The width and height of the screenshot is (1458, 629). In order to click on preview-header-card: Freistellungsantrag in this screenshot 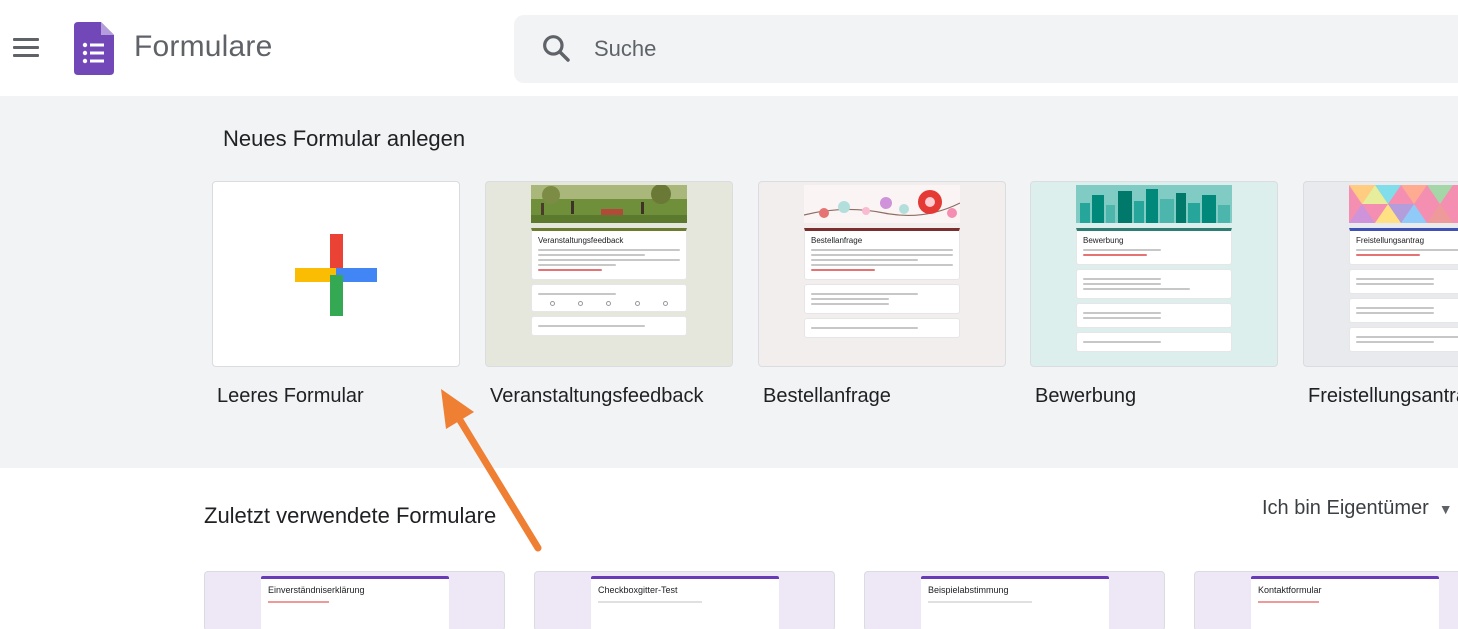, I will do `click(1403, 246)`.